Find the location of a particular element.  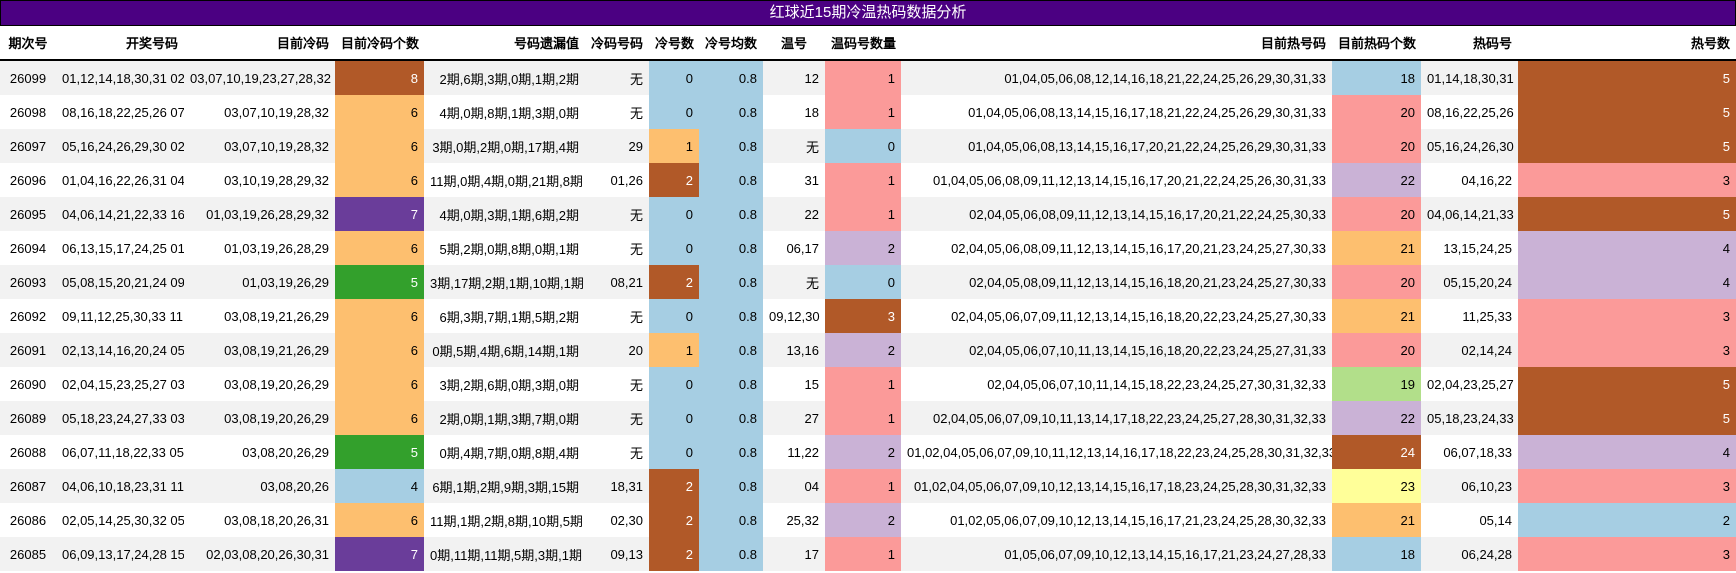

cell-miss-values: 6期,3期,7期,1期,5期,2期 is located at coordinates (504, 316).